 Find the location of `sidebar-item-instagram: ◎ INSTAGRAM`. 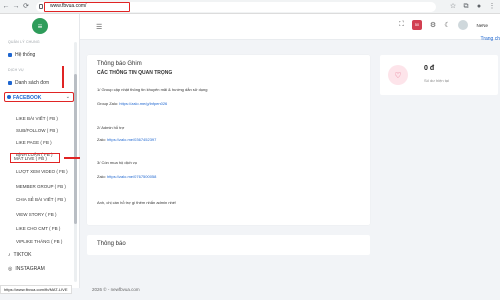

sidebar-item-instagram: ◎ INSTAGRAM is located at coordinates (26, 269).